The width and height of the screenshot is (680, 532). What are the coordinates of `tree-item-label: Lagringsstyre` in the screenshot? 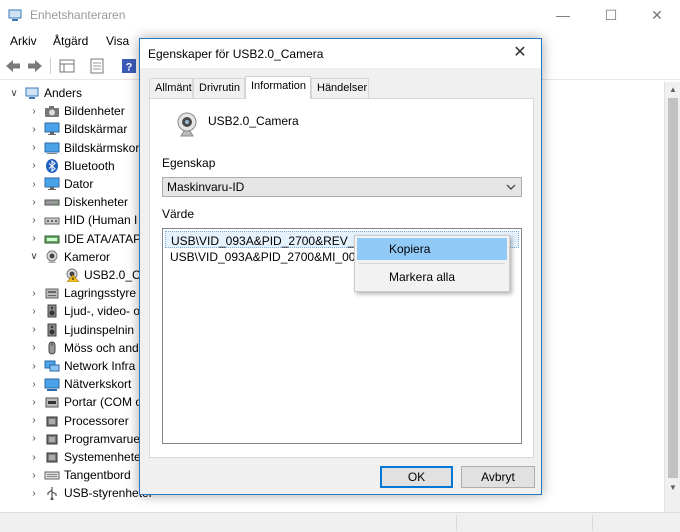 It's located at (100, 293).